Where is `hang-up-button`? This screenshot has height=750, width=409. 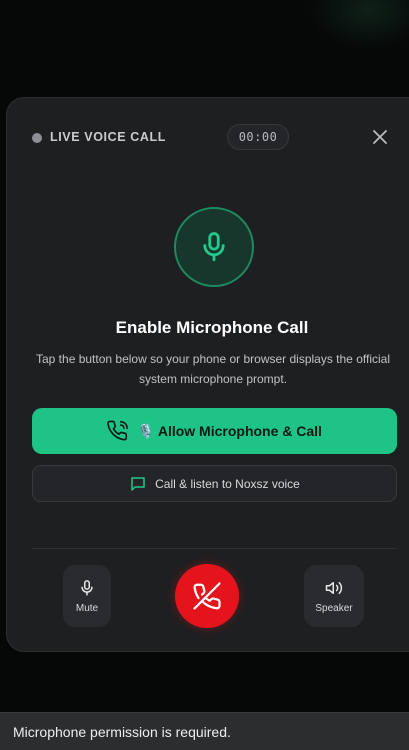
hang-up-button is located at coordinates (207, 596).